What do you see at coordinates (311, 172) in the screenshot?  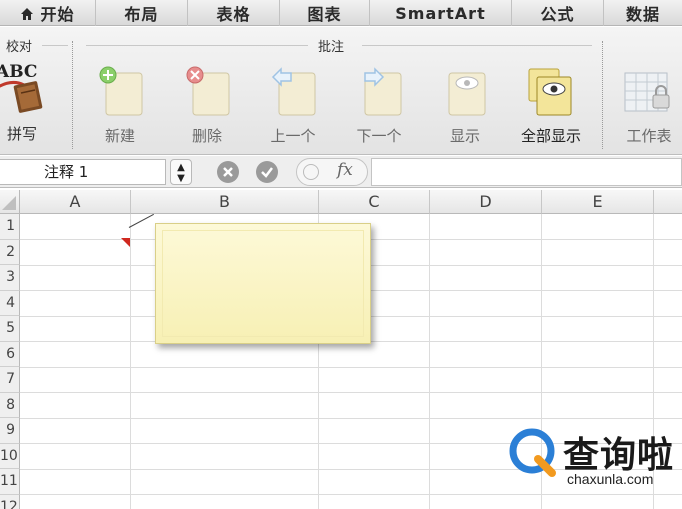 I see `circle-icon` at bounding box center [311, 172].